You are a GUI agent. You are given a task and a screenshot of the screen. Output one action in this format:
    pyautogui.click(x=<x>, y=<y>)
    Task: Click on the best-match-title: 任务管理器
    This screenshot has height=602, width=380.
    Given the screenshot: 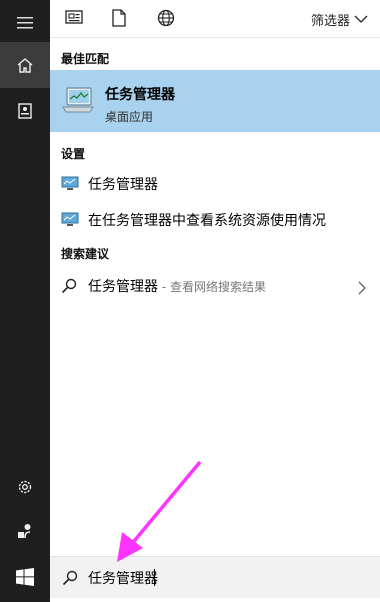 What is the action you would take?
    pyautogui.click(x=140, y=95)
    